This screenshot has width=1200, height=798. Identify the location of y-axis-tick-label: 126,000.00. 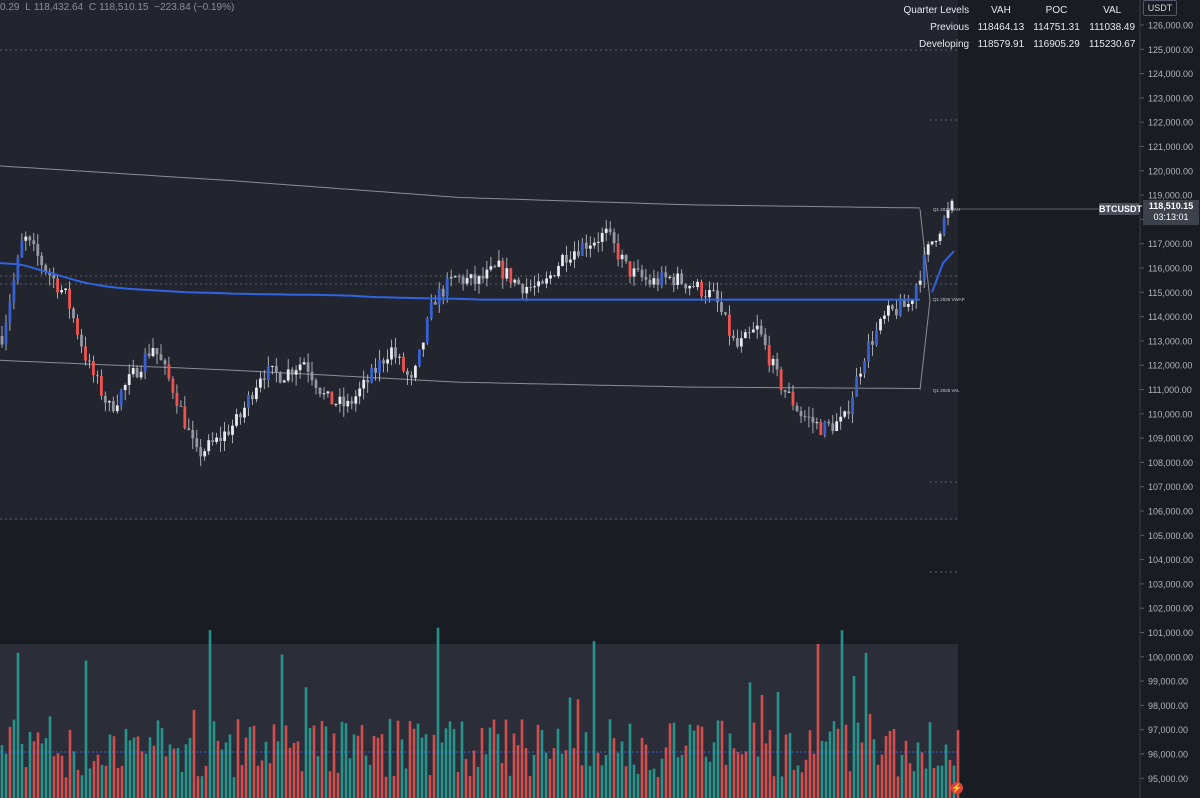
(1170, 26).